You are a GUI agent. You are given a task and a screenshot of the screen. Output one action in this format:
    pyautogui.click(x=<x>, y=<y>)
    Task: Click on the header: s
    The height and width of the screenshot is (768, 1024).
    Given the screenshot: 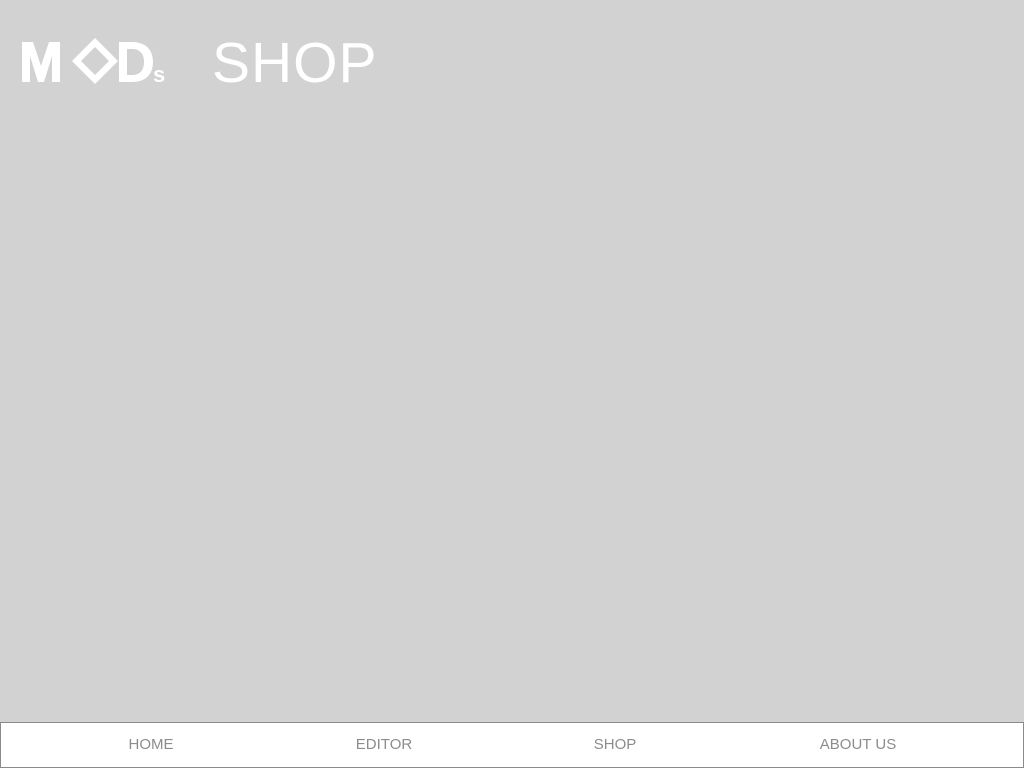 What is the action you would take?
    pyautogui.click(x=97, y=63)
    